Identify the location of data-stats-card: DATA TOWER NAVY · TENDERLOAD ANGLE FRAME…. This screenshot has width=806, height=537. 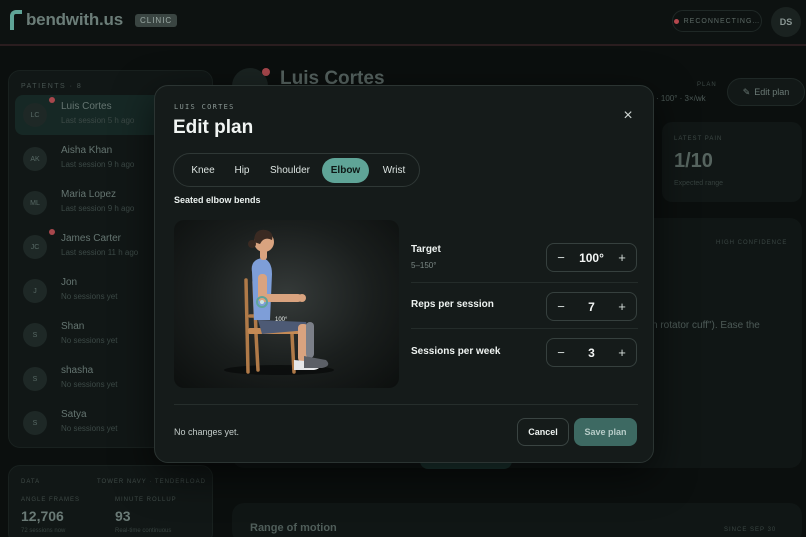
(110, 501).